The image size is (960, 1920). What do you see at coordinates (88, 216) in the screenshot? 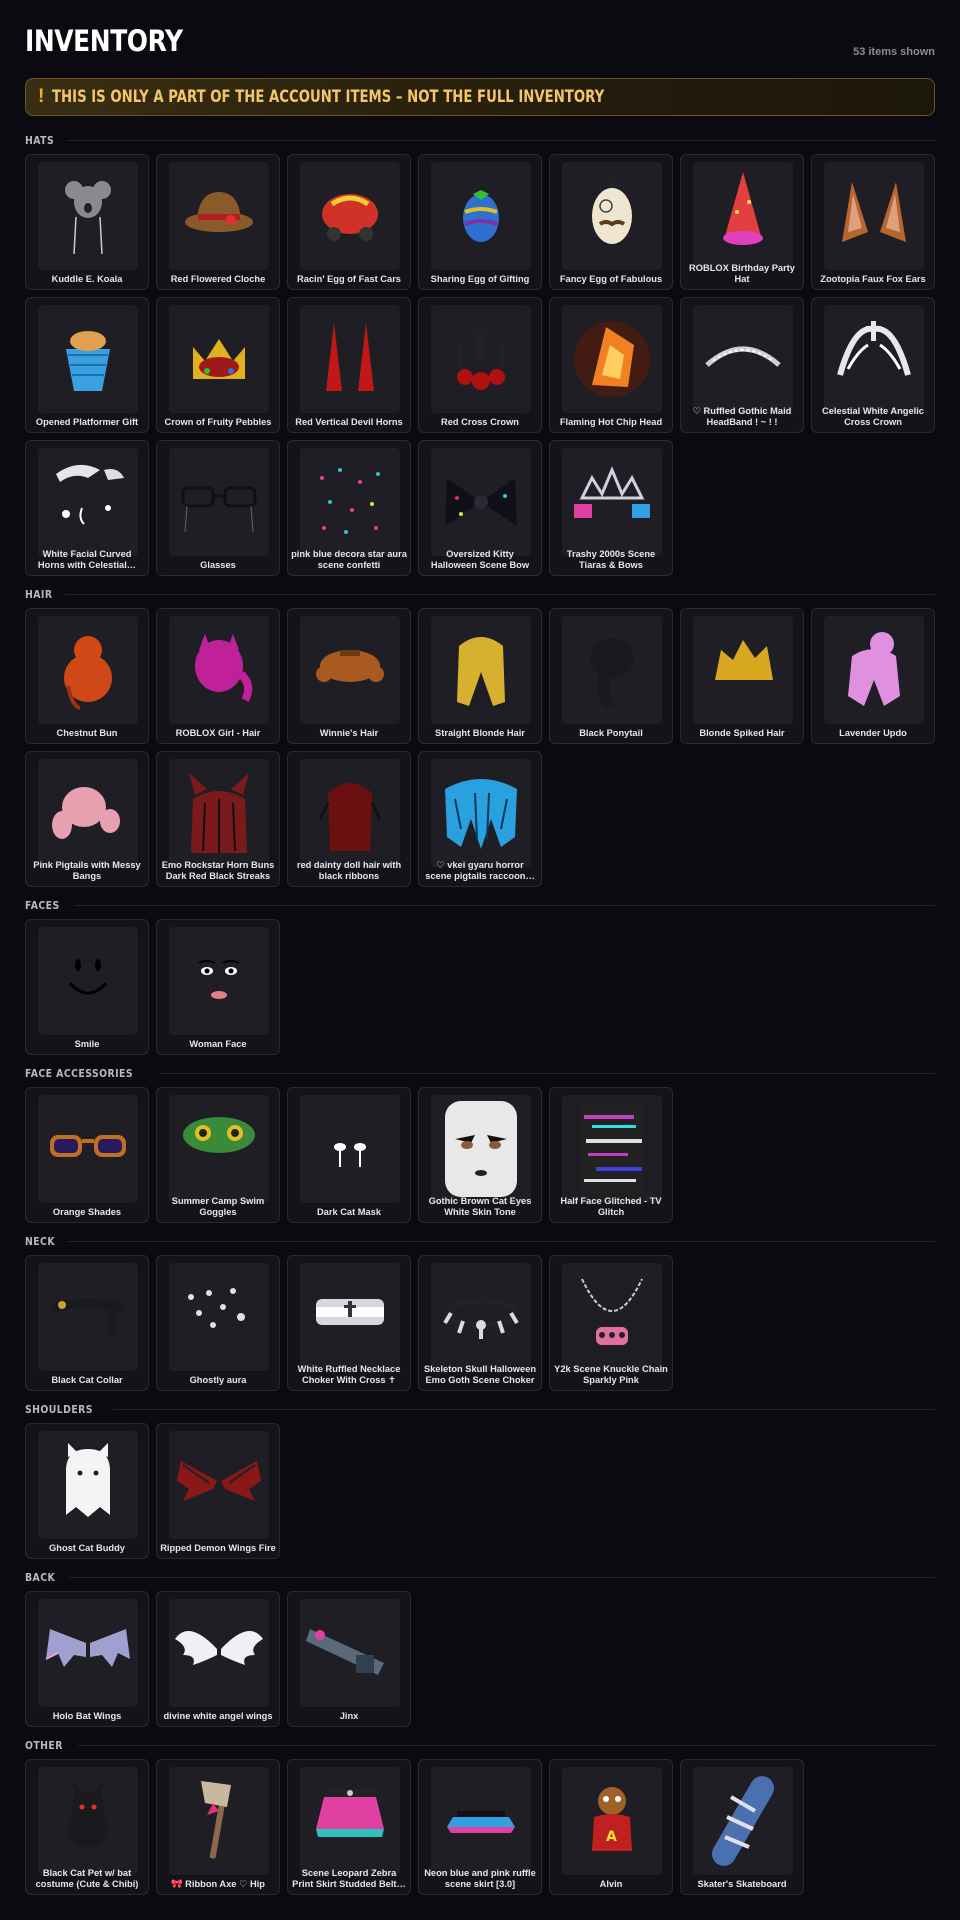
I see `koala-hat-icon` at bounding box center [88, 216].